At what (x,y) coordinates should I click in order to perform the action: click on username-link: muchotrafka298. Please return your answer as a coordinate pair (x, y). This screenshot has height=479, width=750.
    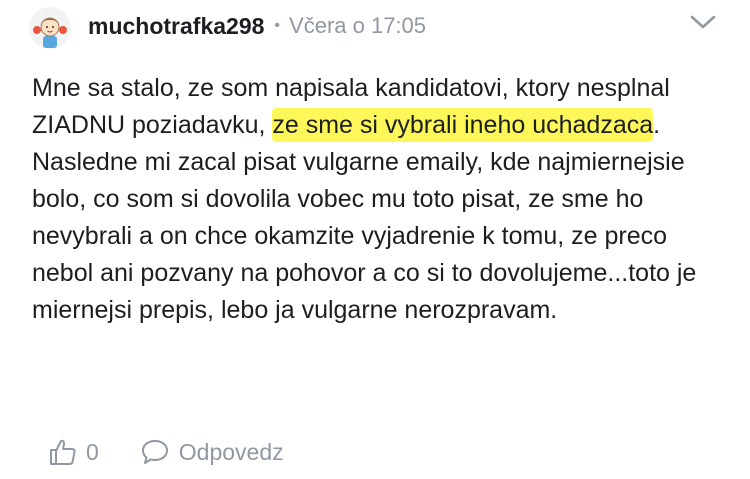
    Looking at the image, I should click on (176, 26).